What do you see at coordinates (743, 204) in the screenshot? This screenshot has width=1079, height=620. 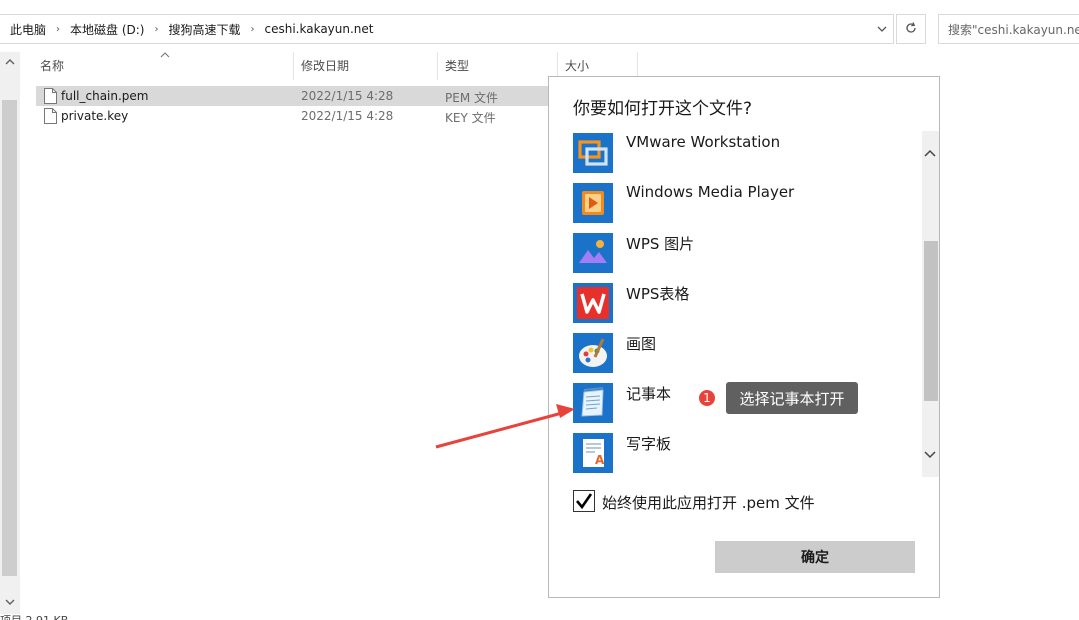 I see `app-option-windows-media-player: Windows Media Player` at bounding box center [743, 204].